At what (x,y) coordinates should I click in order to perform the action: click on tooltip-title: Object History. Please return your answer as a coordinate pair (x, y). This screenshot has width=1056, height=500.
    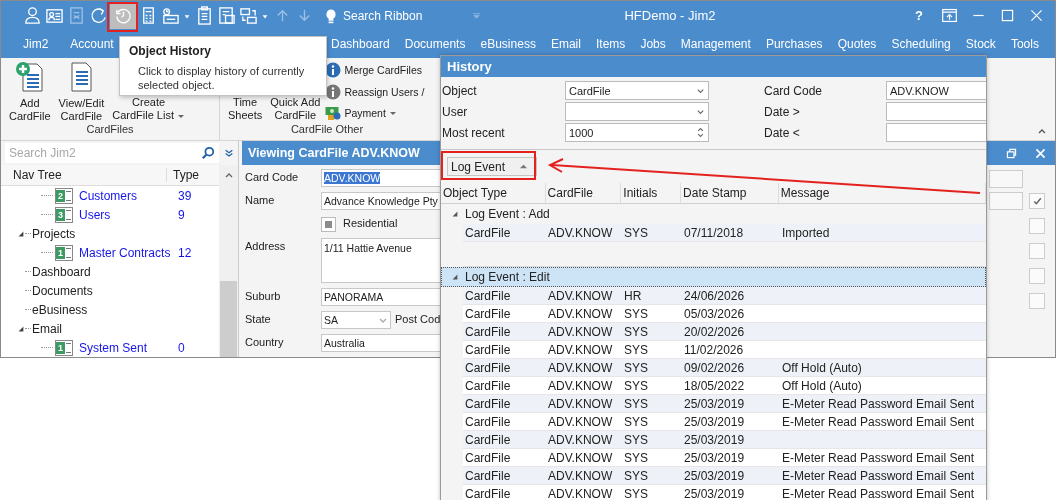
    Looking at the image, I should click on (171, 51).